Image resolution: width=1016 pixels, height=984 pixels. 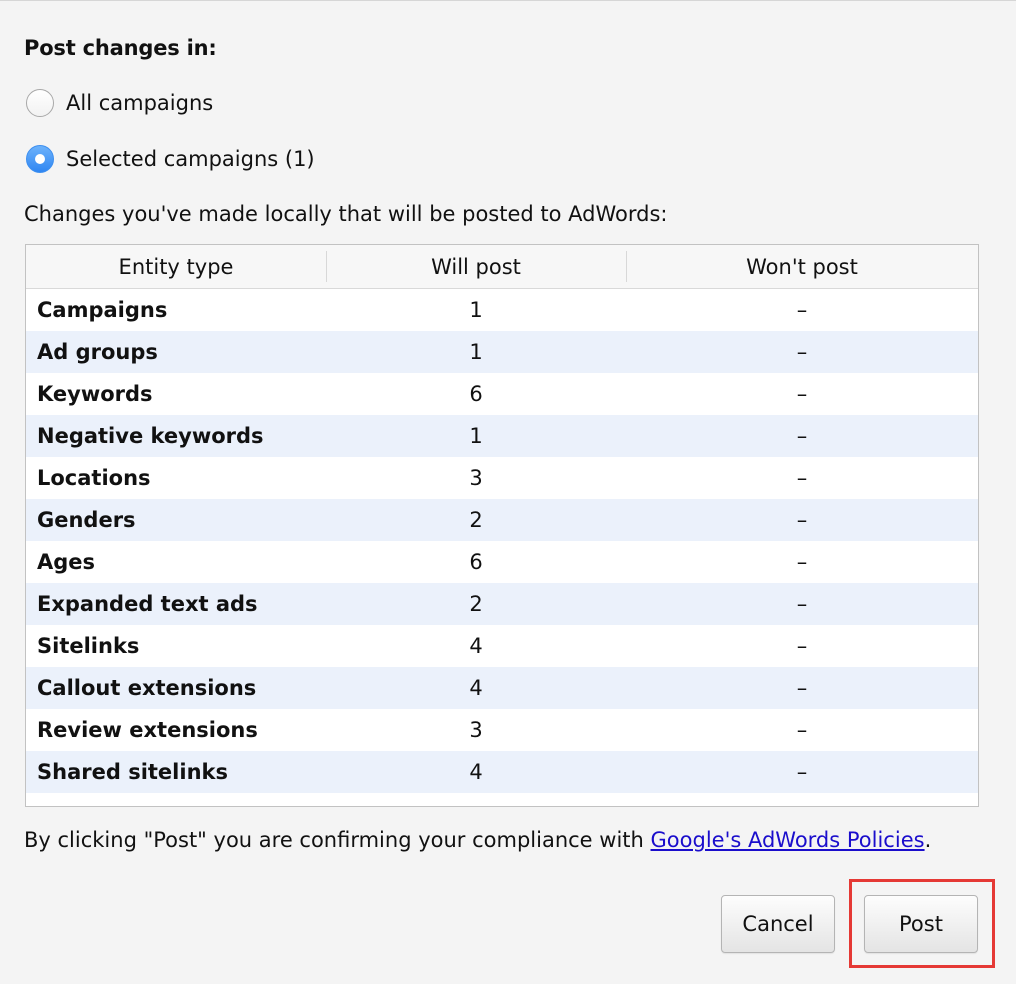 I want to click on radio-label-all-campaigns: All campaigns, so click(x=140, y=103).